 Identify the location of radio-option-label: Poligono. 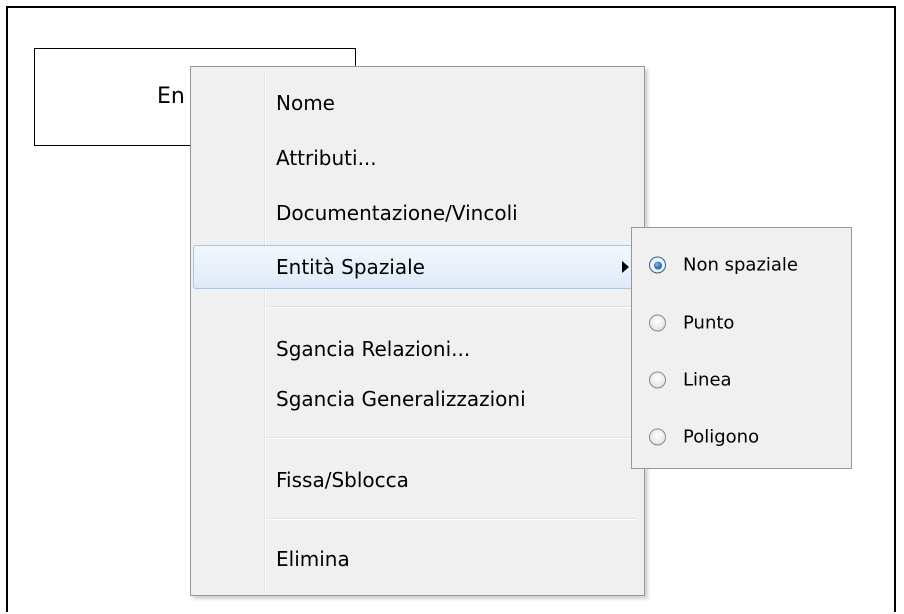
(721, 437).